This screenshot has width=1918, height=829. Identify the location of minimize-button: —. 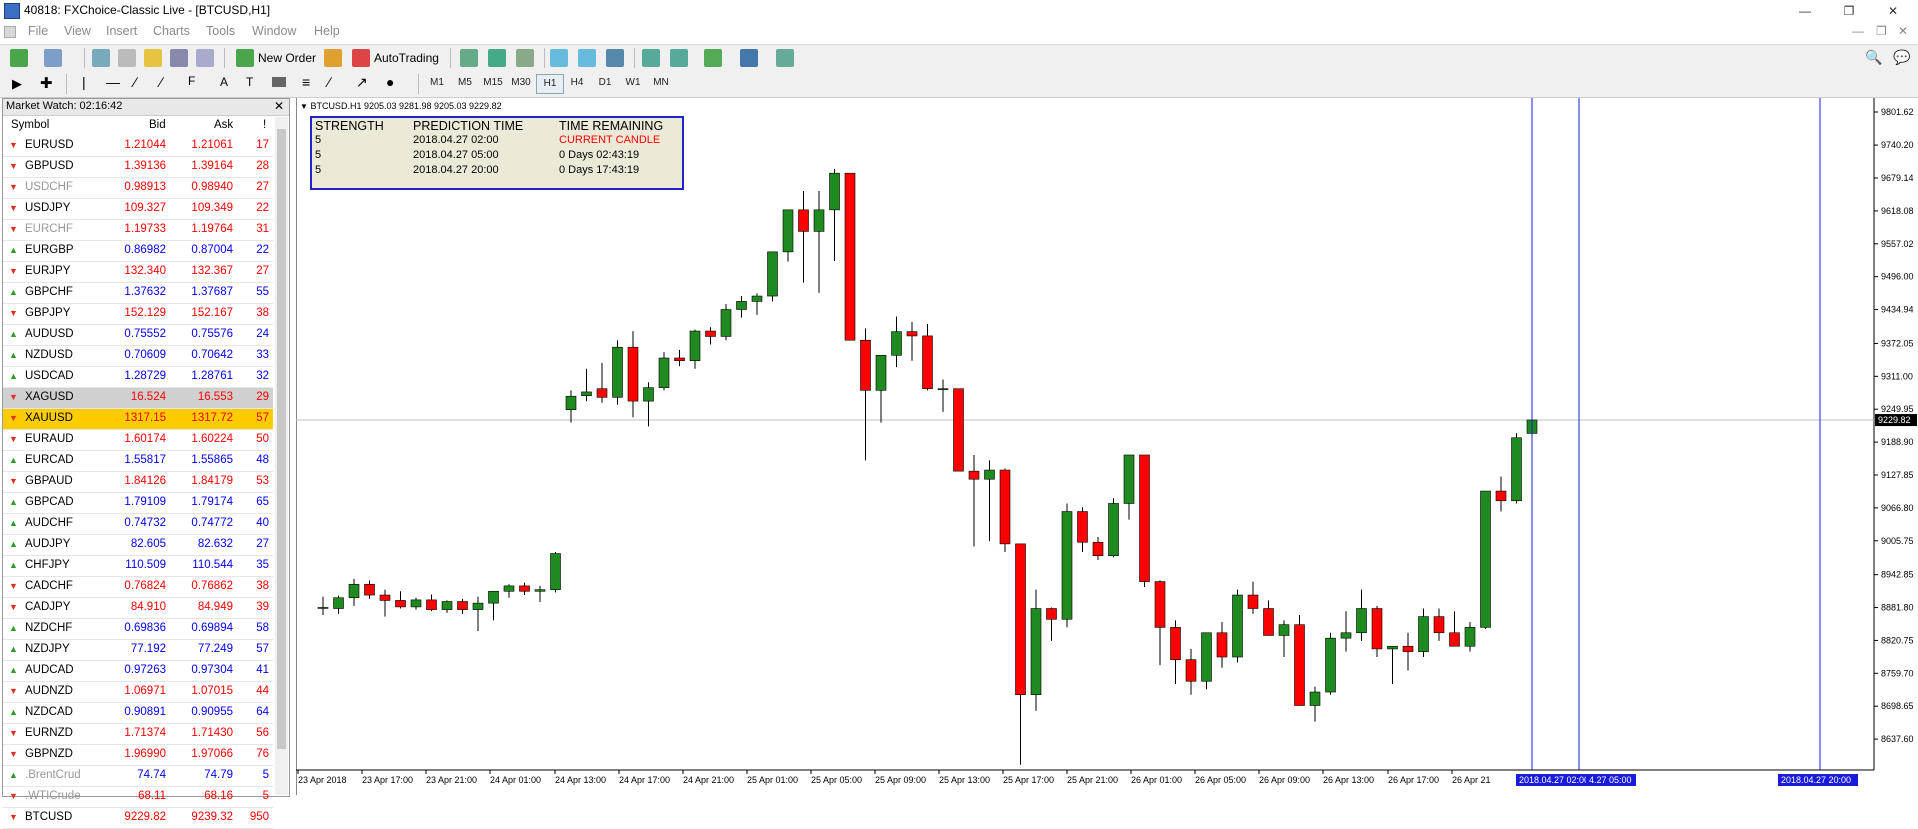
(1805, 11).